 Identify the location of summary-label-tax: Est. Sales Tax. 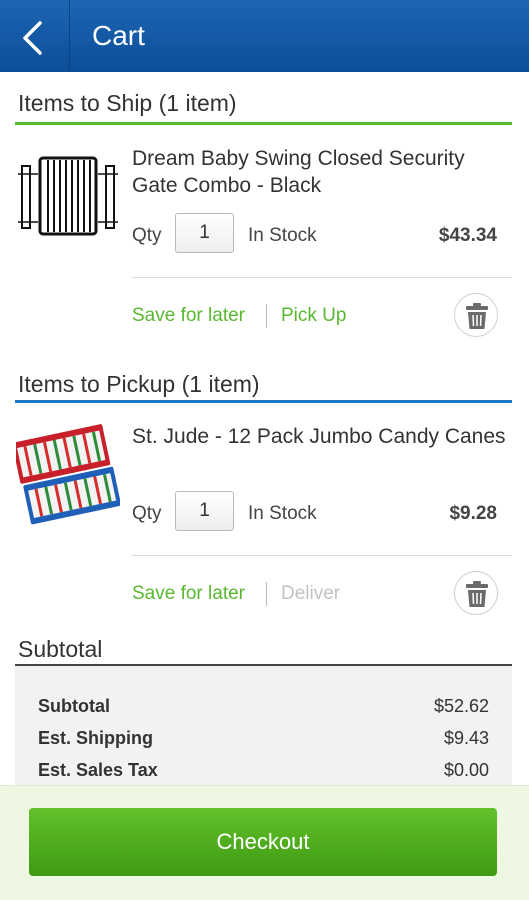
(98, 770).